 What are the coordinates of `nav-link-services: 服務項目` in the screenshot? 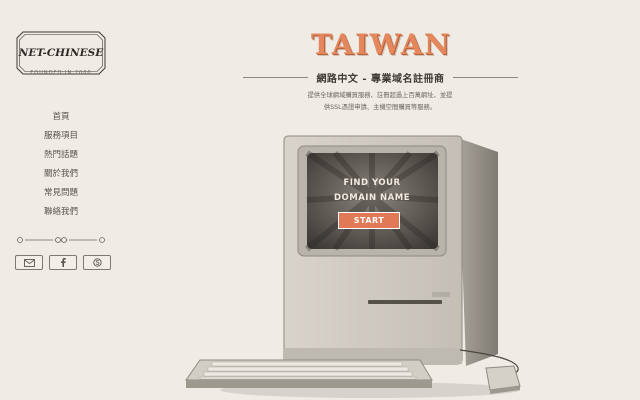 It's located at (61, 136).